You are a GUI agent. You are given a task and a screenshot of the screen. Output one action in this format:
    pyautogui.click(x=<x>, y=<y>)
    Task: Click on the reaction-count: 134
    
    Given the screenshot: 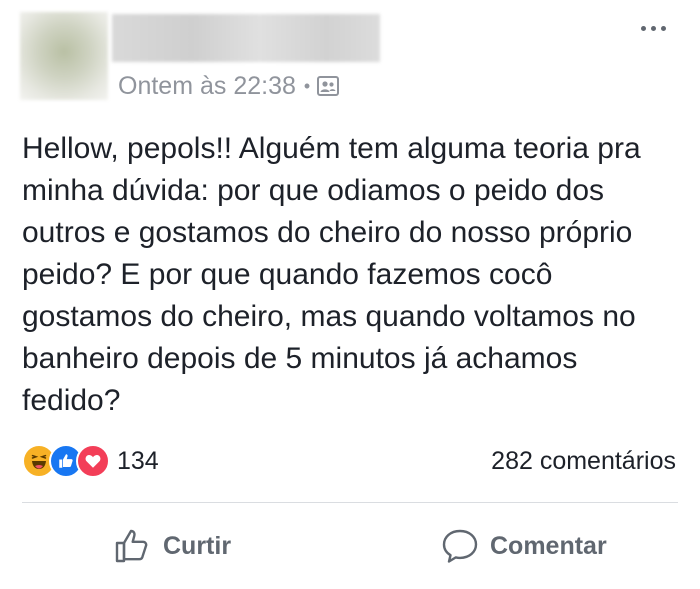 What is the action you would take?
    pyautogui.click(x=138, y=460)
    